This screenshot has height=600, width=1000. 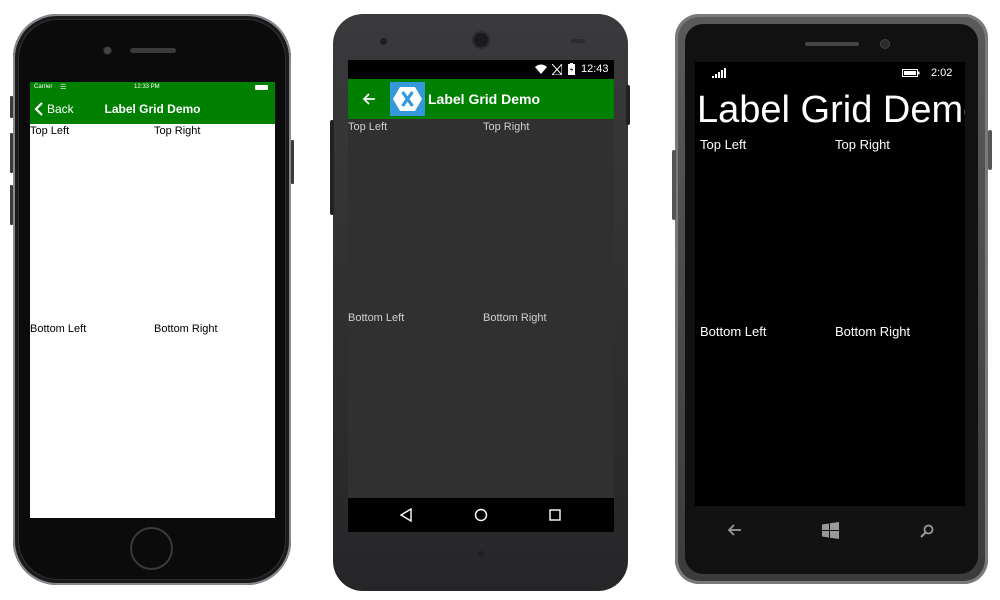 I want to click on ios-status-bar: Carrier ☰ 12:33 PM, so click(x=152, y=87).